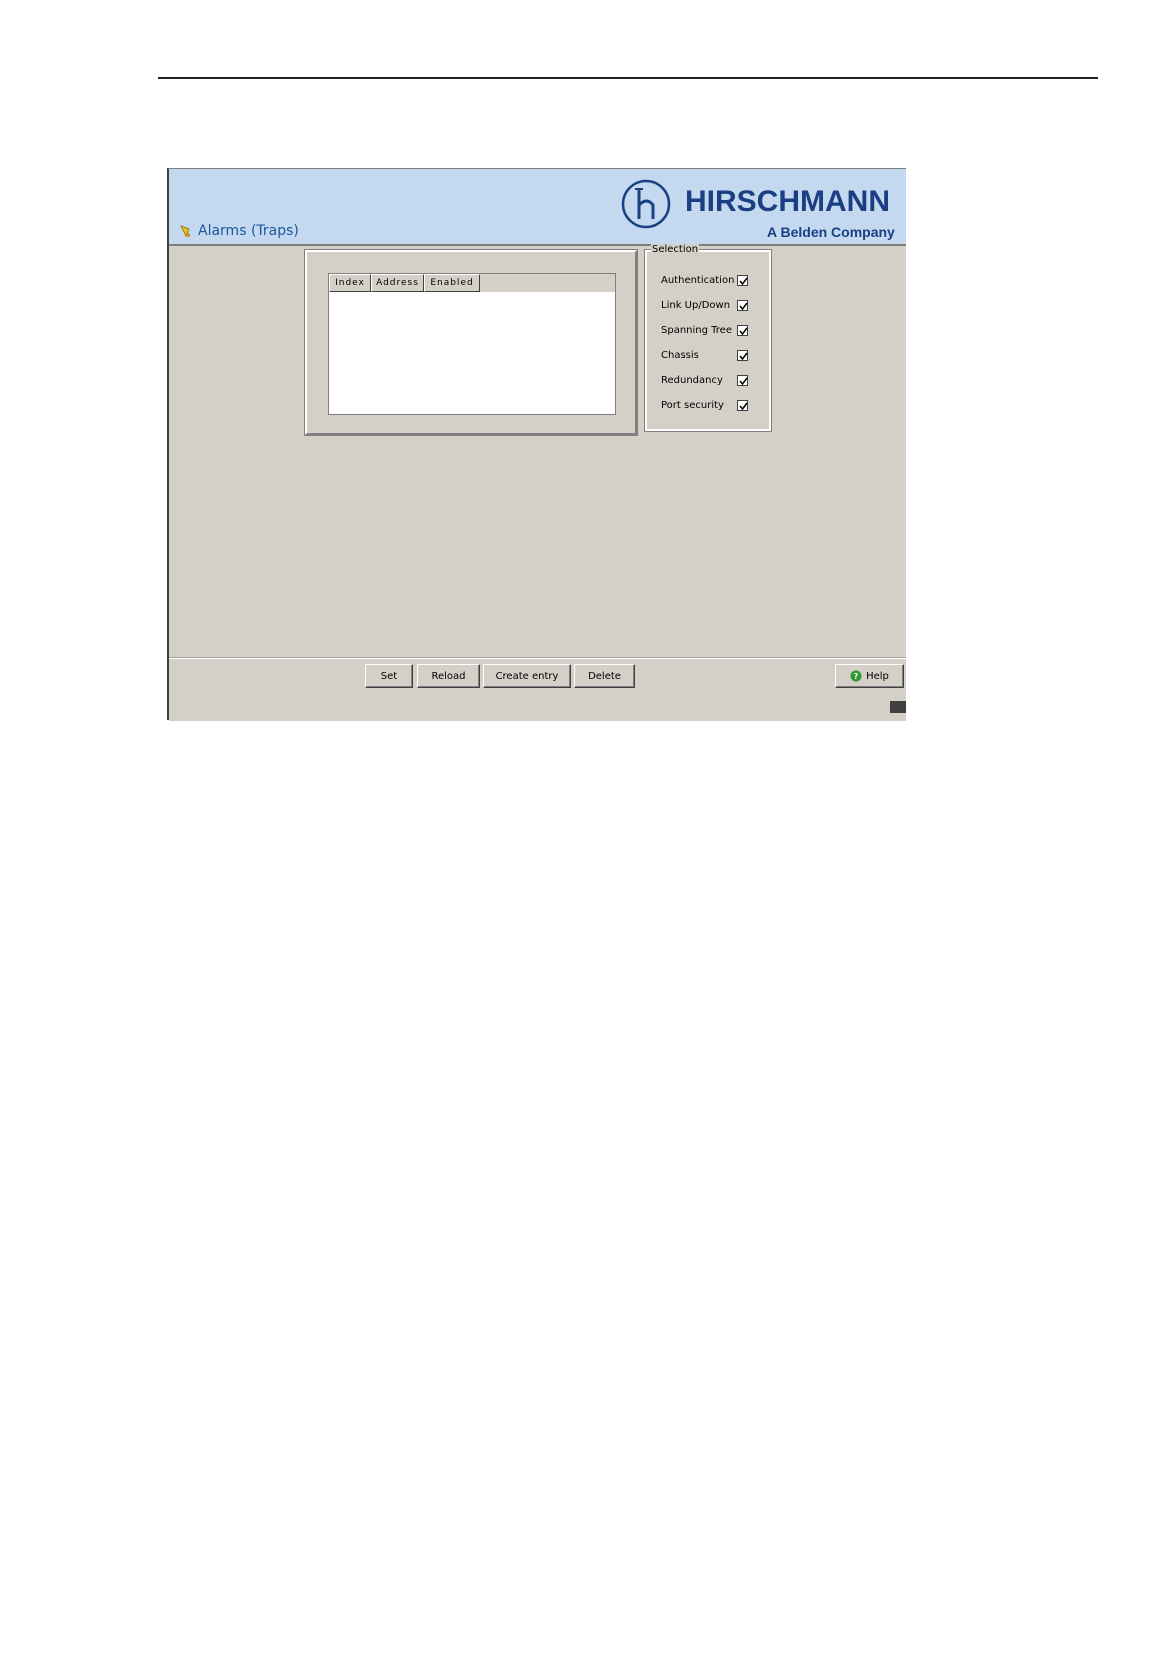 The width and height of the screenshot is (1174, 1668). What do you see at coordinates (877, 676) in the screenshot?
I see `help-button-label: Help` at bounding box center [877, 676].